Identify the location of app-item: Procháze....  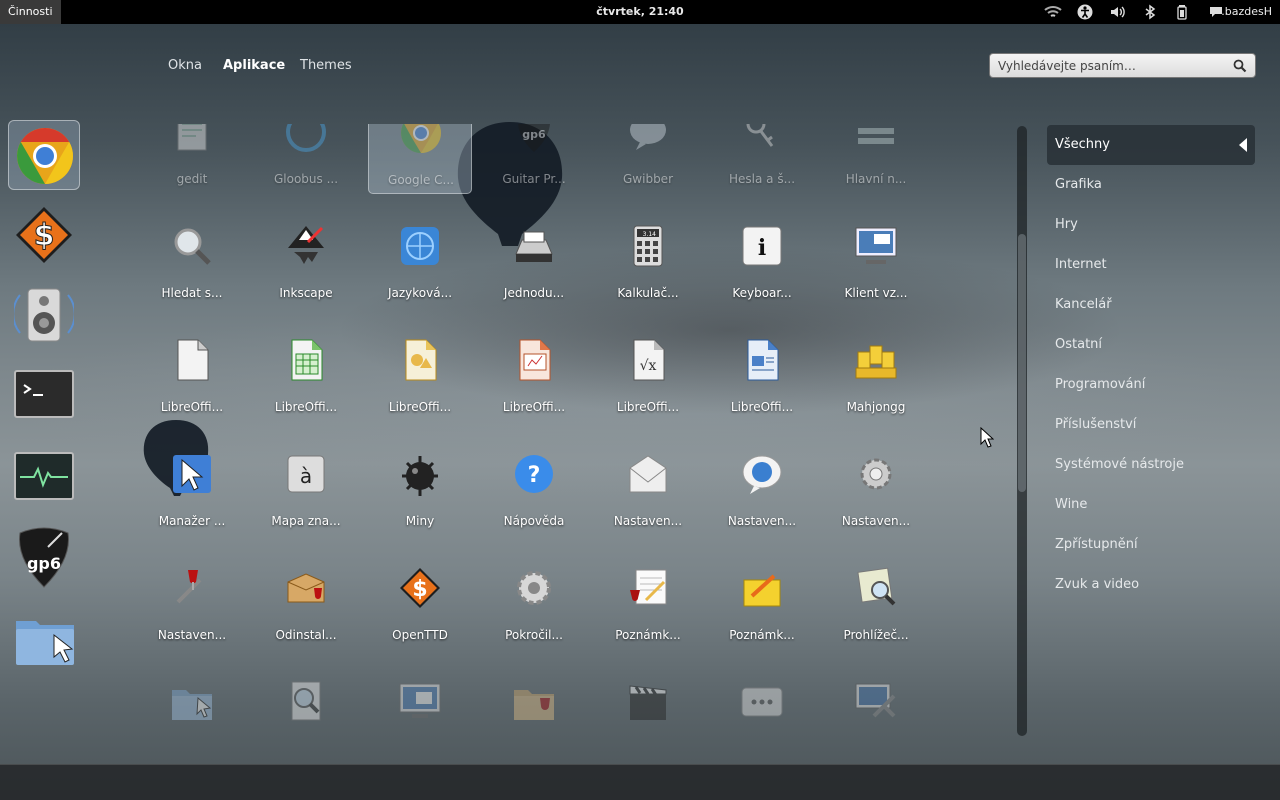
(534, 700).